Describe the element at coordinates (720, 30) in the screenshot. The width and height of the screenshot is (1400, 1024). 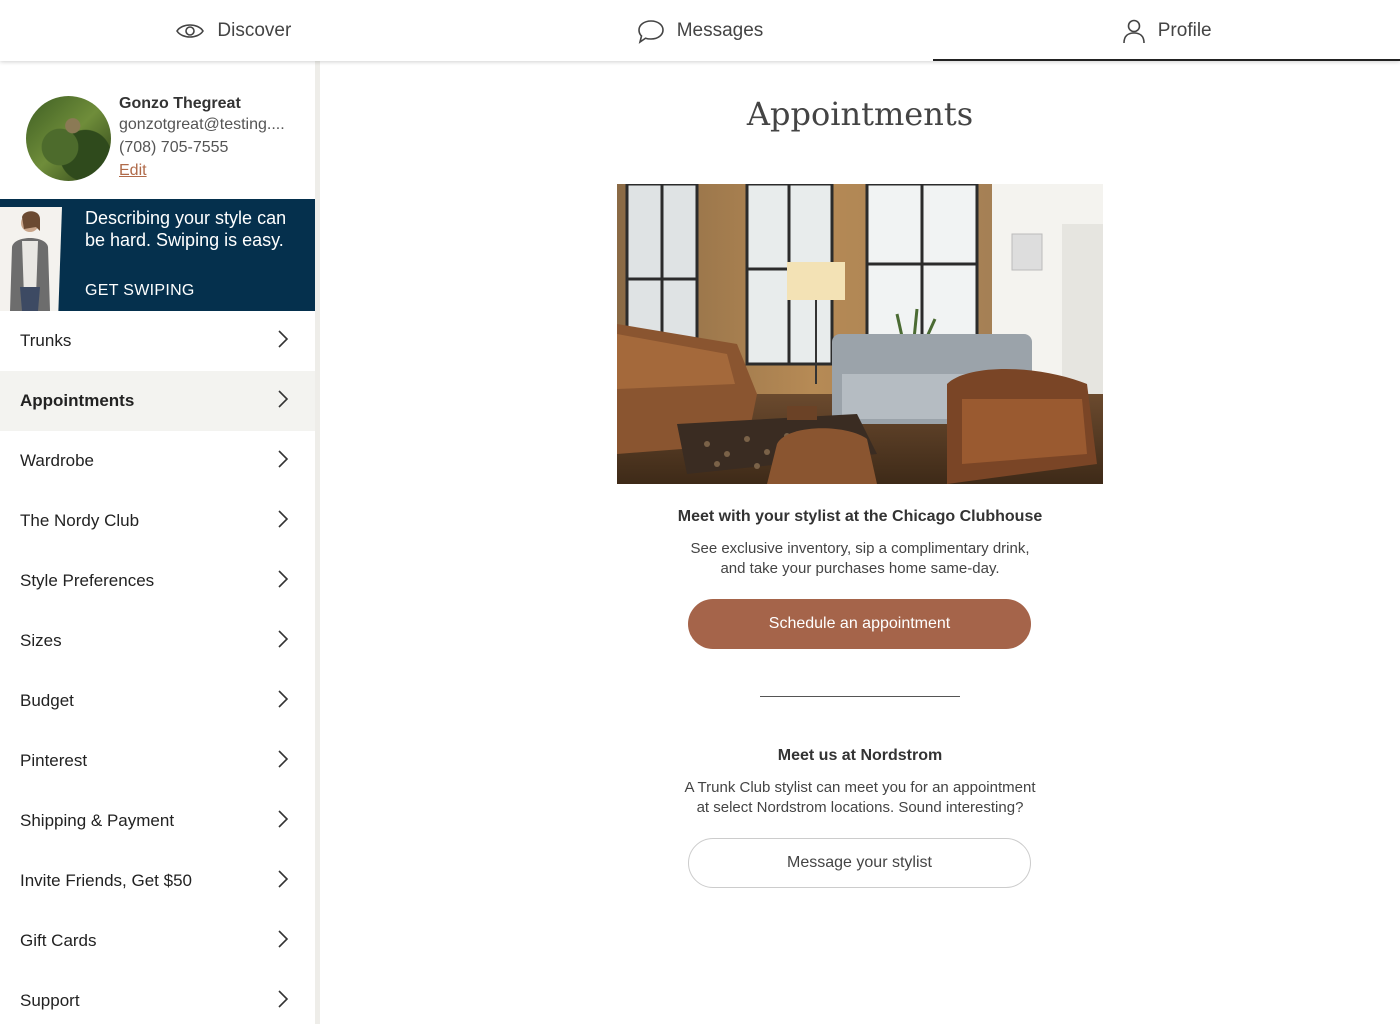
I see `tab-messages-label: Messages` at that location.